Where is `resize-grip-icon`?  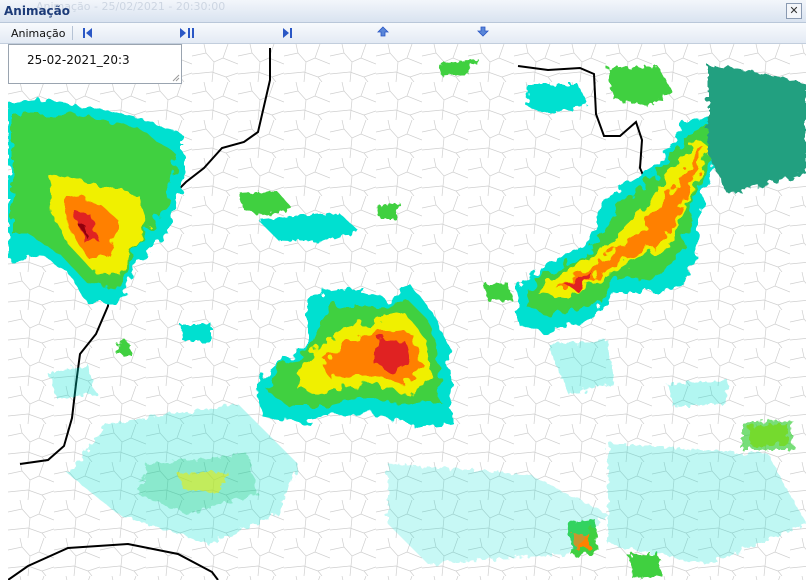 resize-grip-icon is located at coordinates (176, 78).